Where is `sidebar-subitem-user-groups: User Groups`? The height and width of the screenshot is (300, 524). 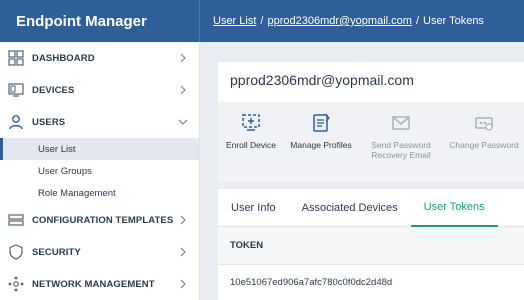
sidebar-subitem-user-groups: User Groups is located at coordinates (99, 171).